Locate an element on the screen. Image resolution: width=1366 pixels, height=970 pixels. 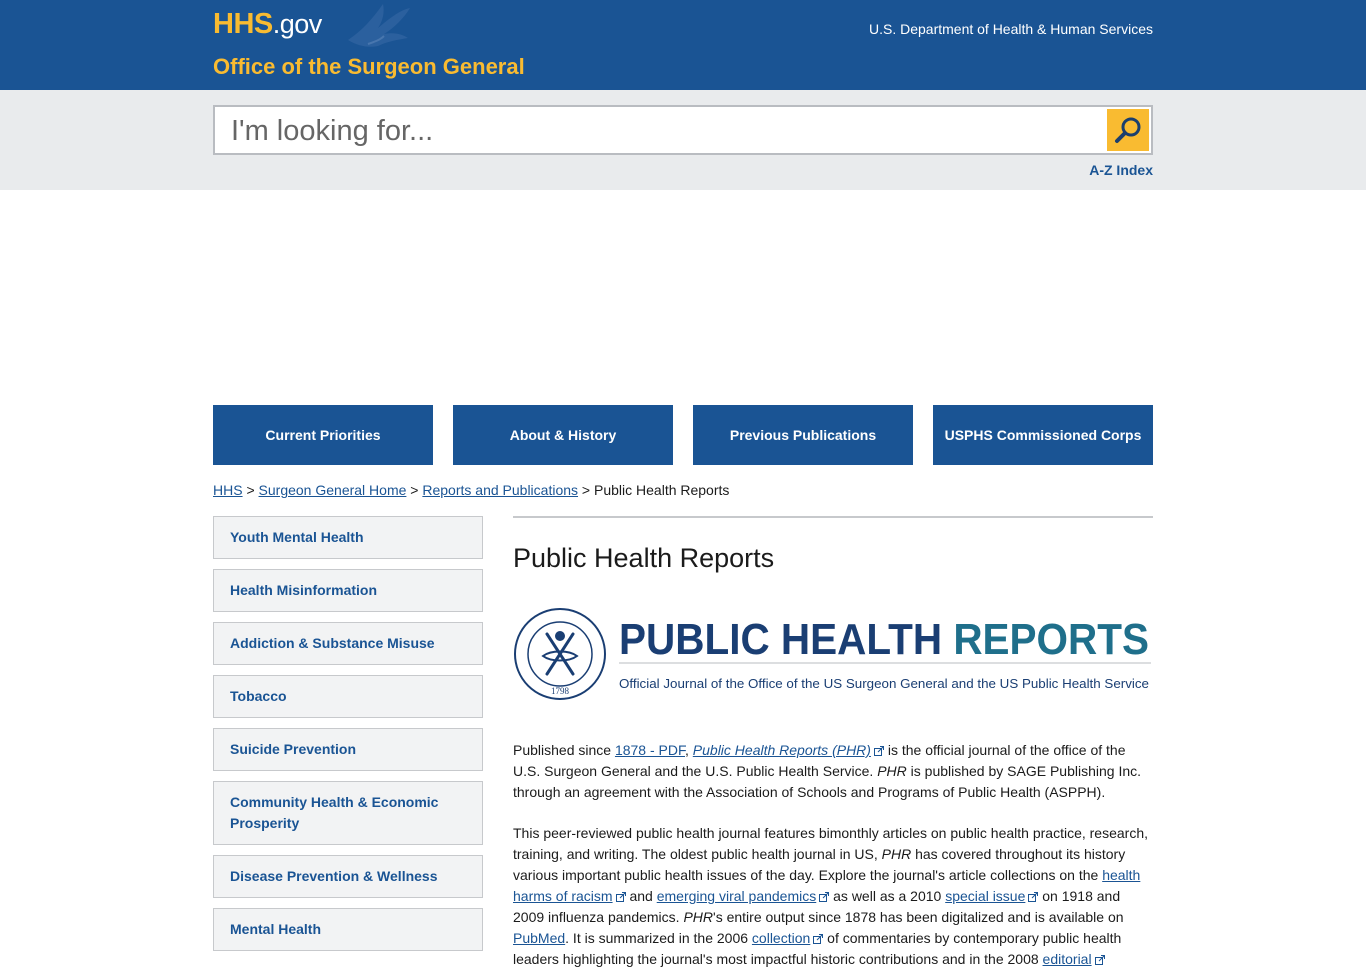
link-collection: collection is located at coordinates (781, 938).